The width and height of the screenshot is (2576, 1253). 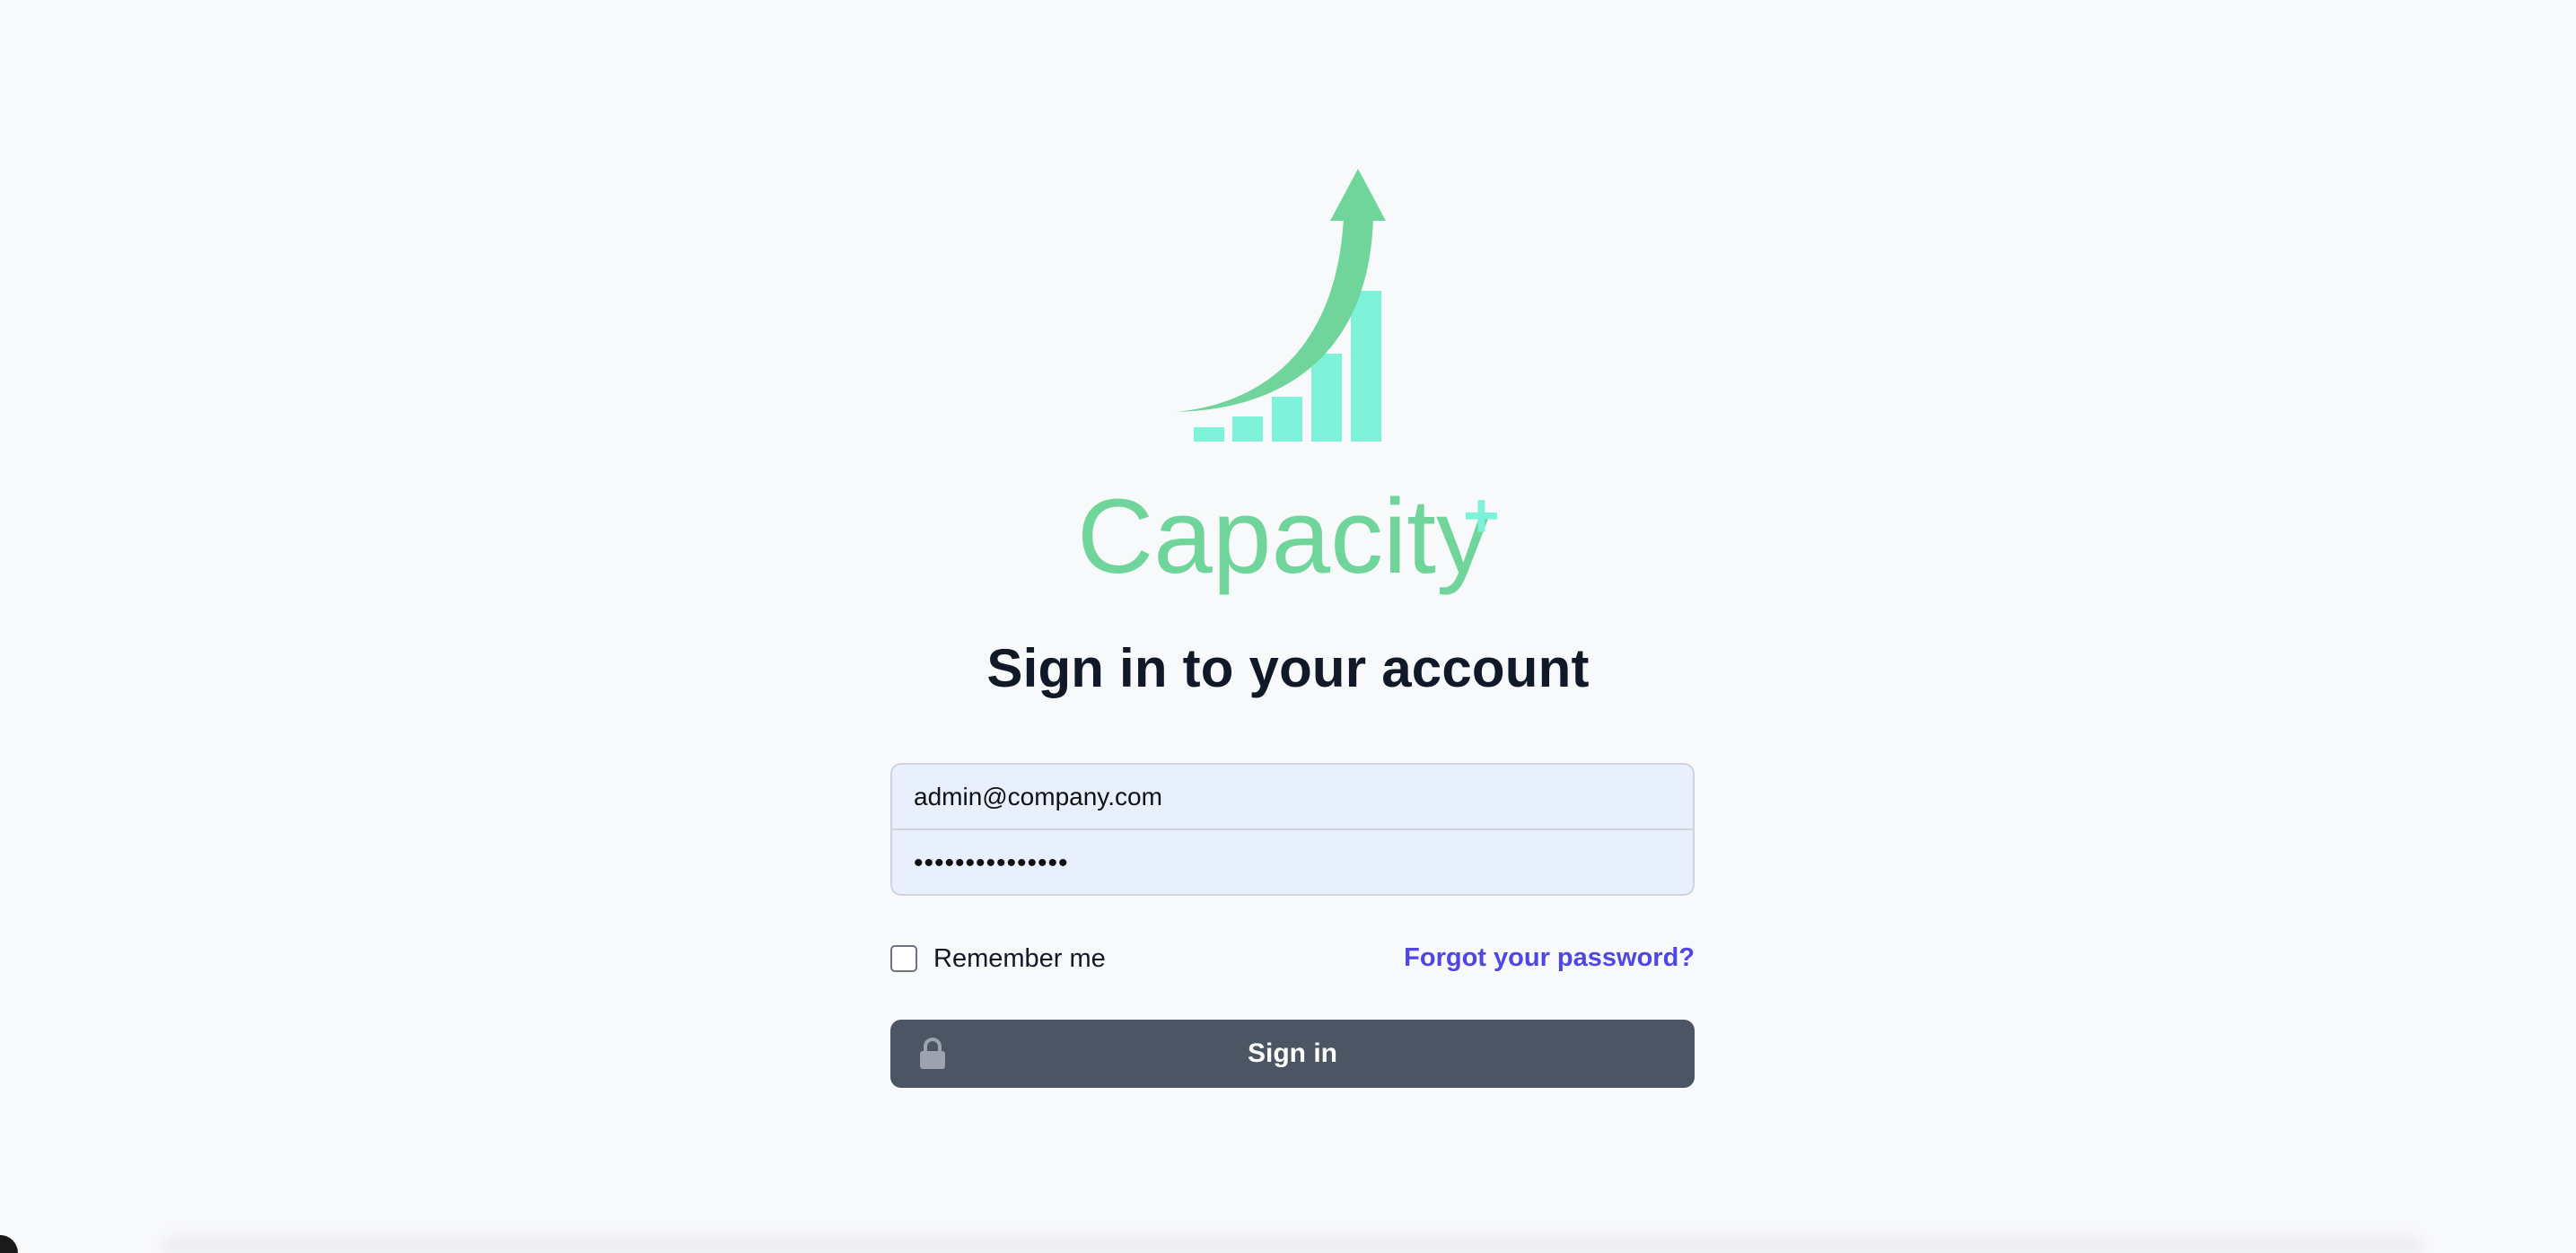 I want to click on remember-me-label: Remember me, so click(x=1019, y=958).